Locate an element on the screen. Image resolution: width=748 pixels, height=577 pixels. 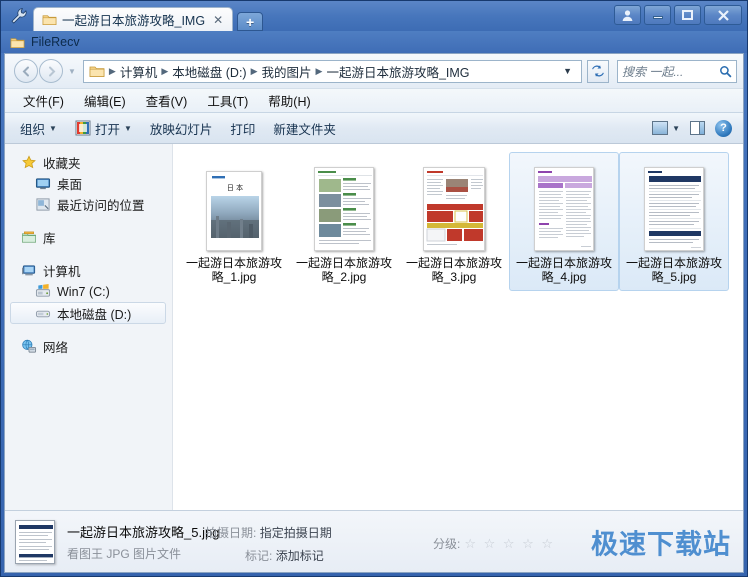
search-icon is located at coordinates (725, 71).